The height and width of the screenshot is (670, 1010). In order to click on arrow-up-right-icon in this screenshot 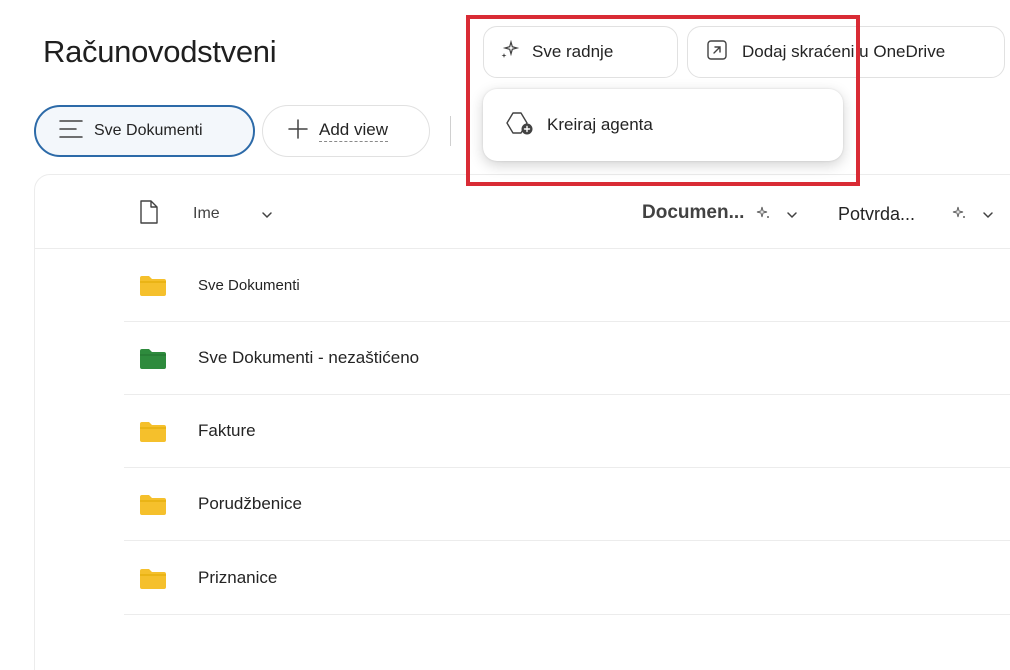, I will do `click(717, 52)`.